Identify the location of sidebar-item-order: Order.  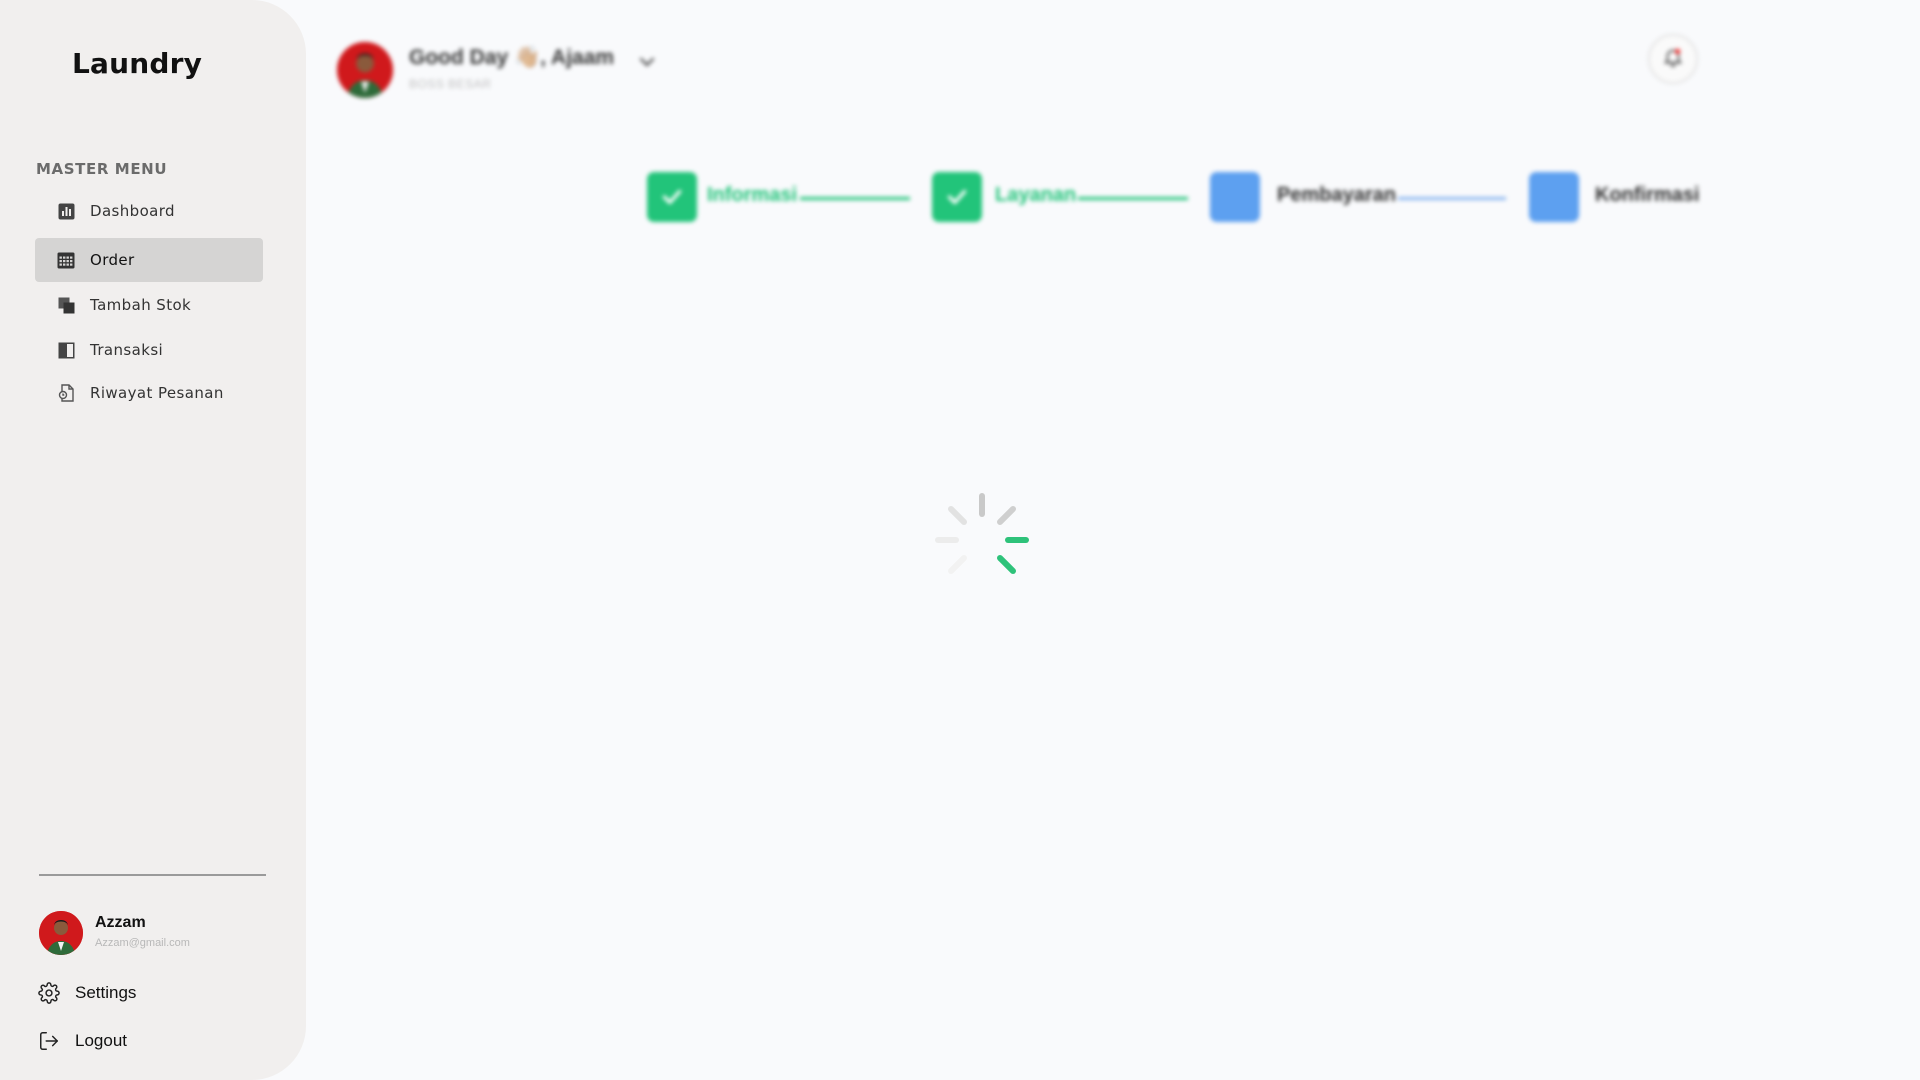
(149, 260).